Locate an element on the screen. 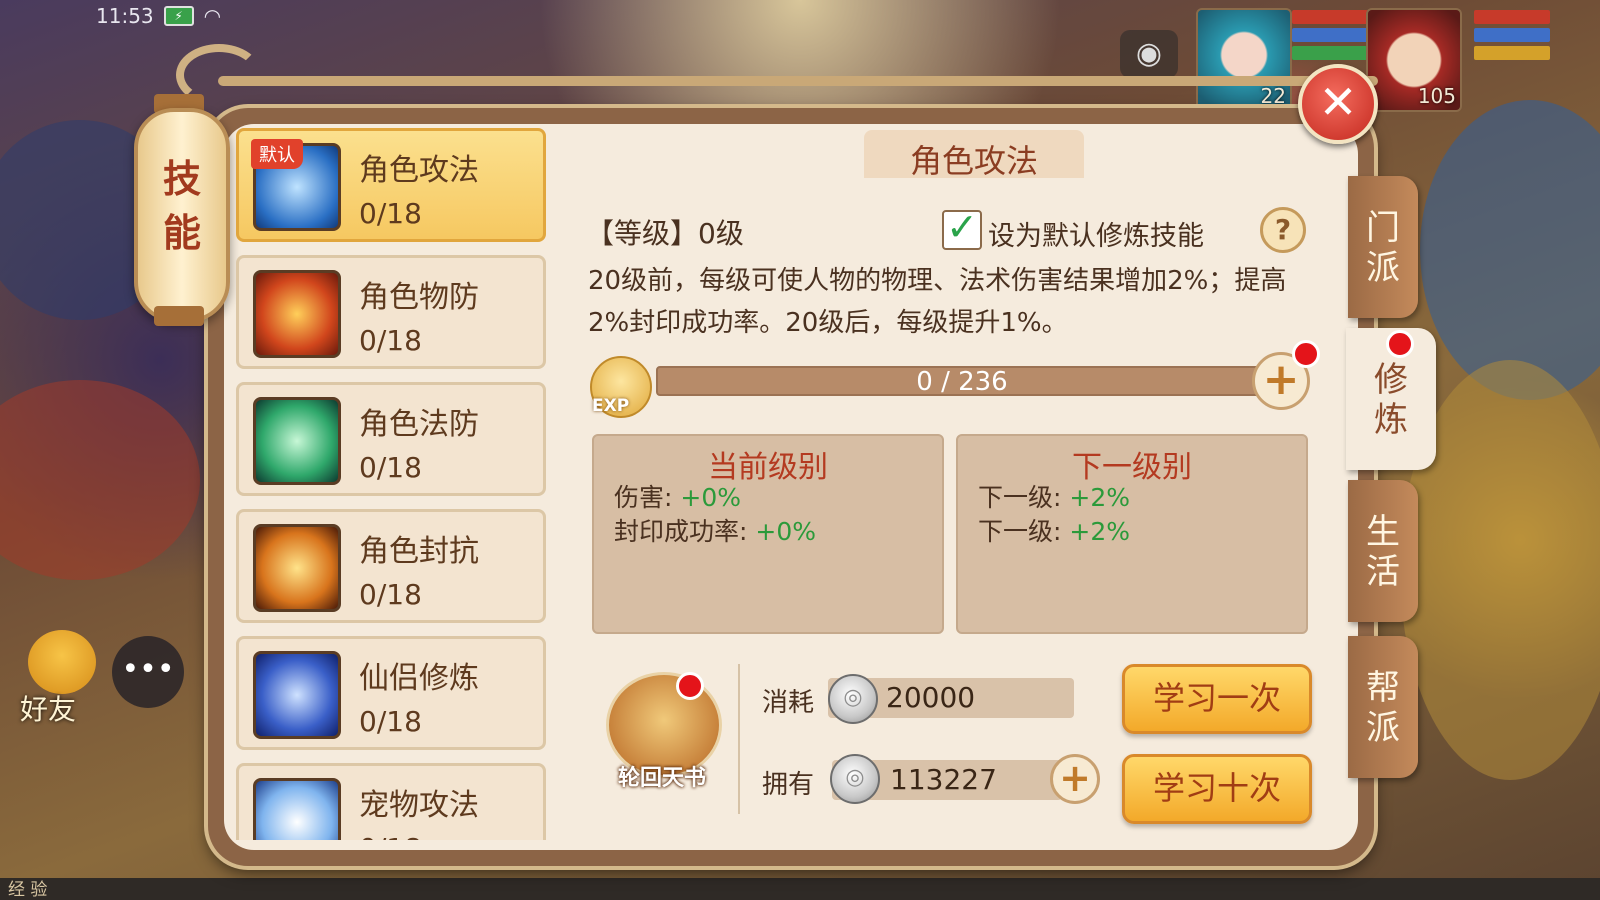 Image resolution: width=1600 pixels, height=900 pixels. checkmark-icon: ✓ is located at coordinates (962, 227).